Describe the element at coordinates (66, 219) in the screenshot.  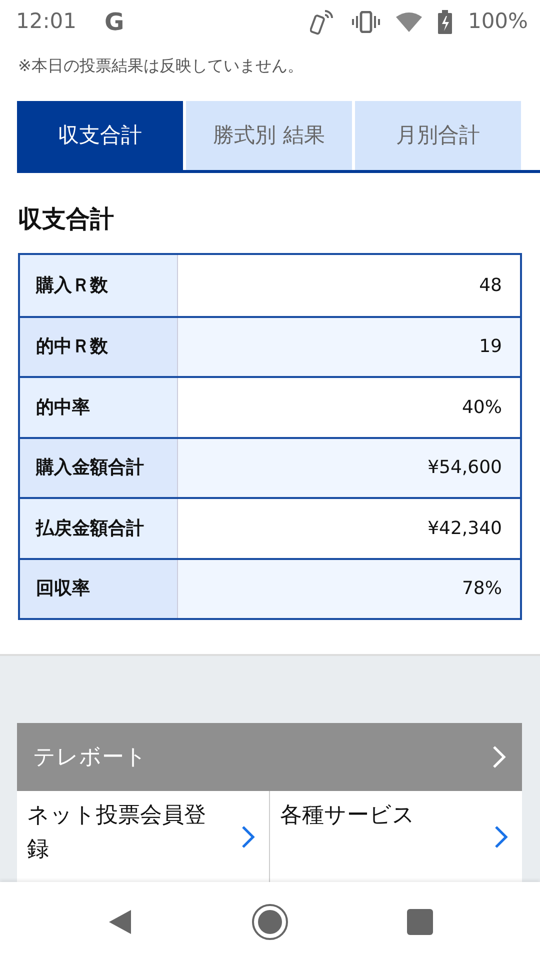
I see `section-title: 収支合計` at that location.